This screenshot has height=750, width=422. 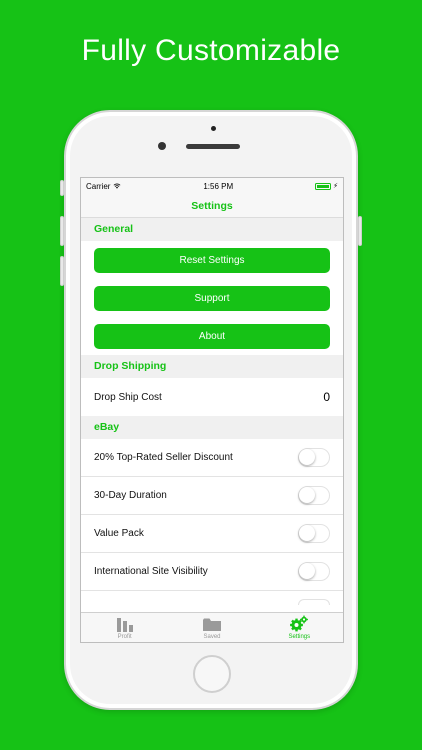 I want to click on partial-row, so click(x=212, y=598).